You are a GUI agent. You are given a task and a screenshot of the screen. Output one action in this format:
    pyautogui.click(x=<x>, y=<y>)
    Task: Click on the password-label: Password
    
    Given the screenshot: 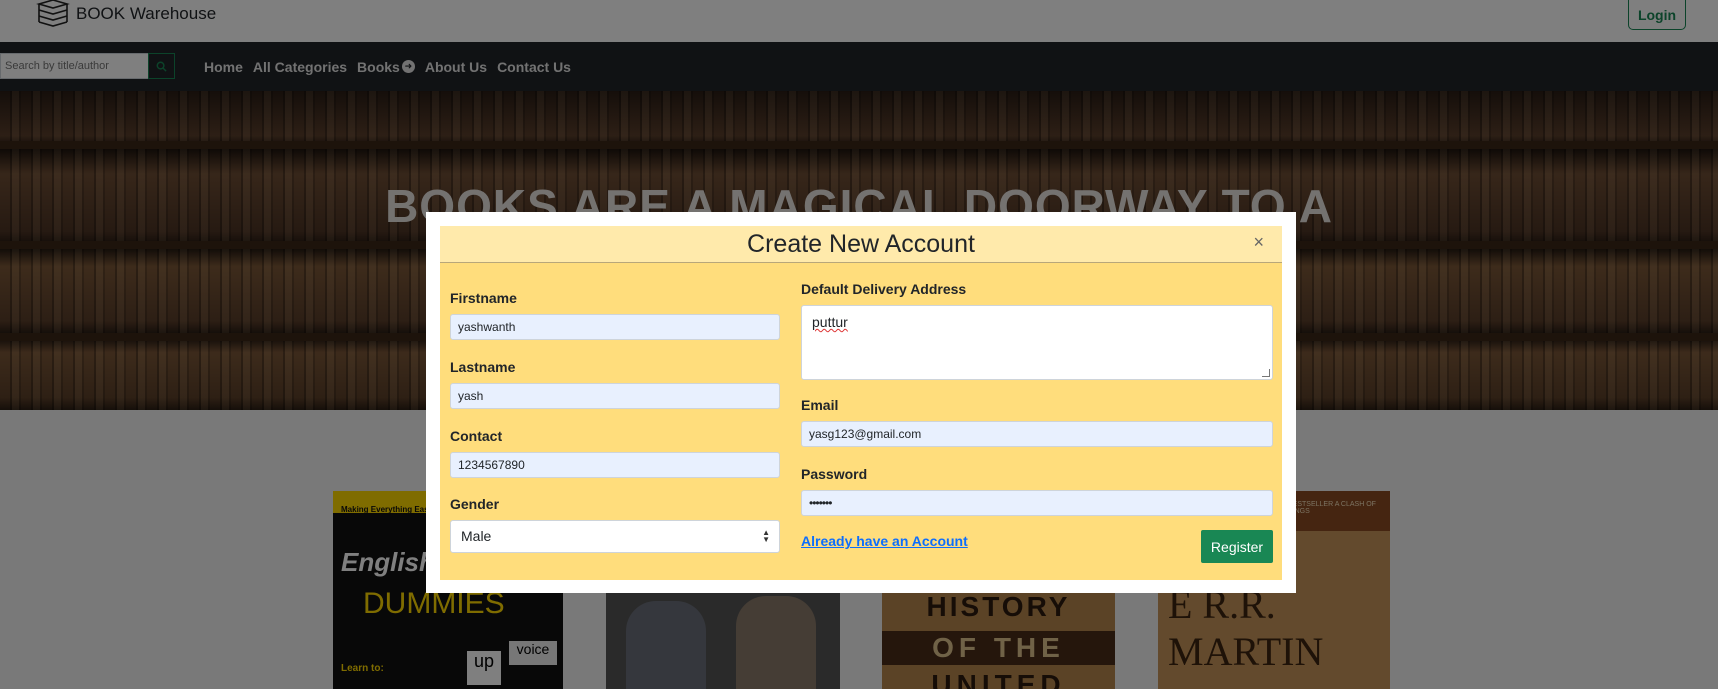 What is the action you would take?
    pyautogui.click(x=834, y=474)
    